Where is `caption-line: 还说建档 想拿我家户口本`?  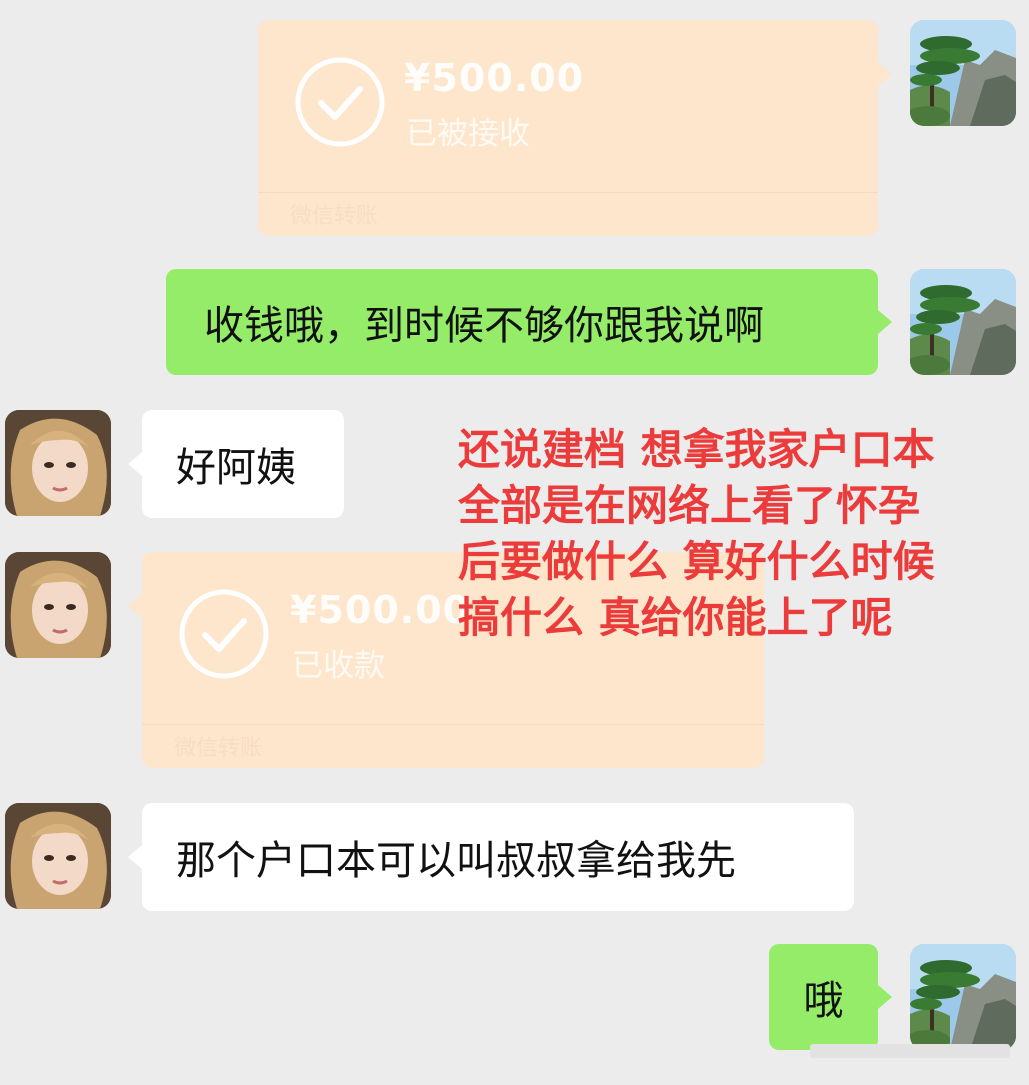
caption-line: 还说建档 想拿我家户口本 is located at coordinates (696, 449).